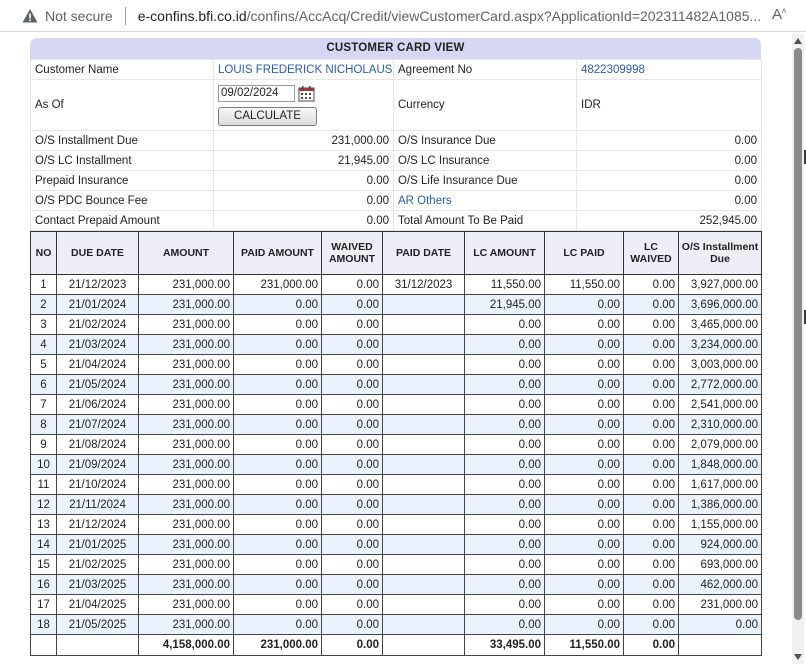 This screenshot has width=806, height=669. What do you see at coordinates (720, 324) in the screenshot?
I see `table-cell: 3,465,000.00` at bounding box center [720, 324].